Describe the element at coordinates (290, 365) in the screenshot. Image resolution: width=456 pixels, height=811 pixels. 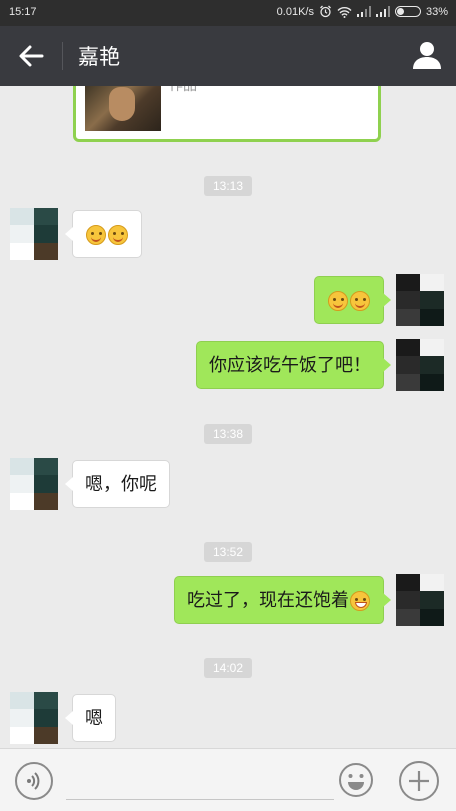
I see `message-text: 你应该吃午饭了吧！` at that location.